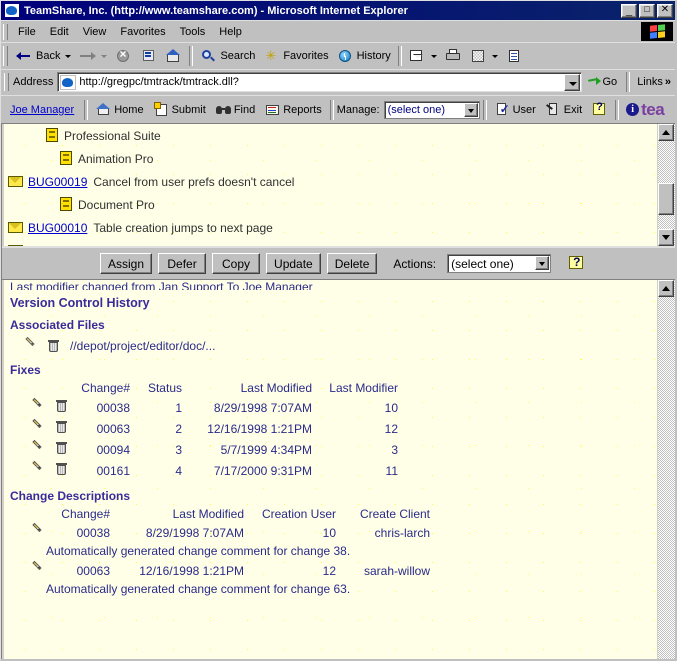 This screenshot has width=677, height=661. What do you see at coordinates (571, 82) in the screenshot?
I see `address-dropdown-button` at bounding box center [571, 82].